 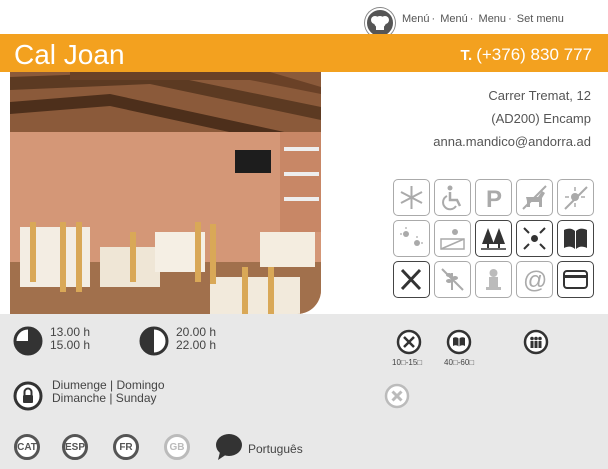 I want to click on group-icon, so click(x=536, y=342).